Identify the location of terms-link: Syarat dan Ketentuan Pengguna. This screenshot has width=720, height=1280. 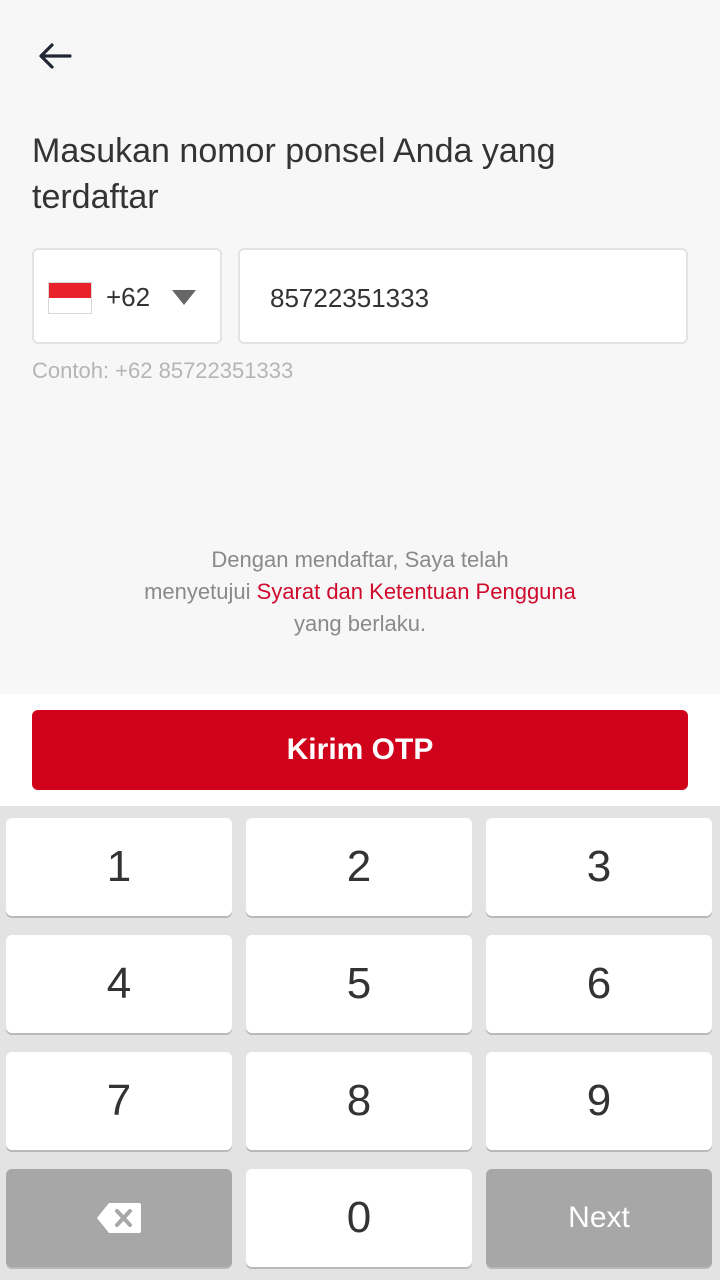
(416, 591).